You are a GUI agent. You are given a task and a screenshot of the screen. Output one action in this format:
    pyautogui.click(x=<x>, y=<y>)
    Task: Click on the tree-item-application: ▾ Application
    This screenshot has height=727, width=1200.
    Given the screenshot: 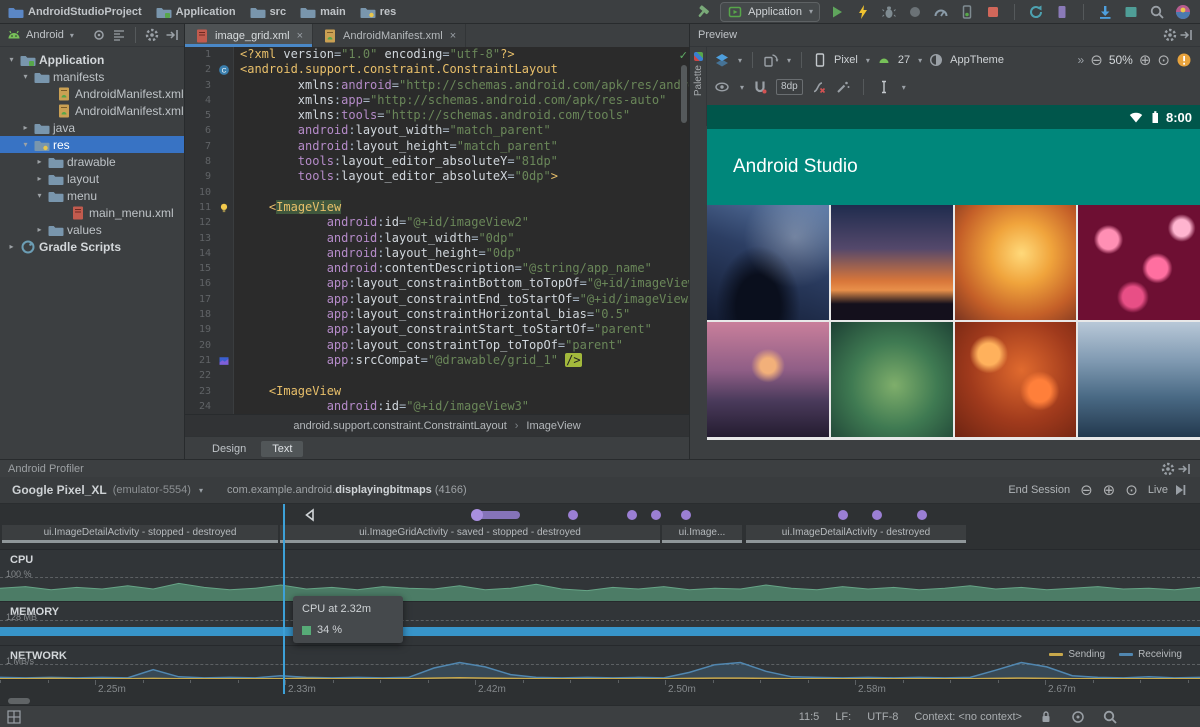 What is the action you would take?
    pyautogui.click(x=92, y=59)
    